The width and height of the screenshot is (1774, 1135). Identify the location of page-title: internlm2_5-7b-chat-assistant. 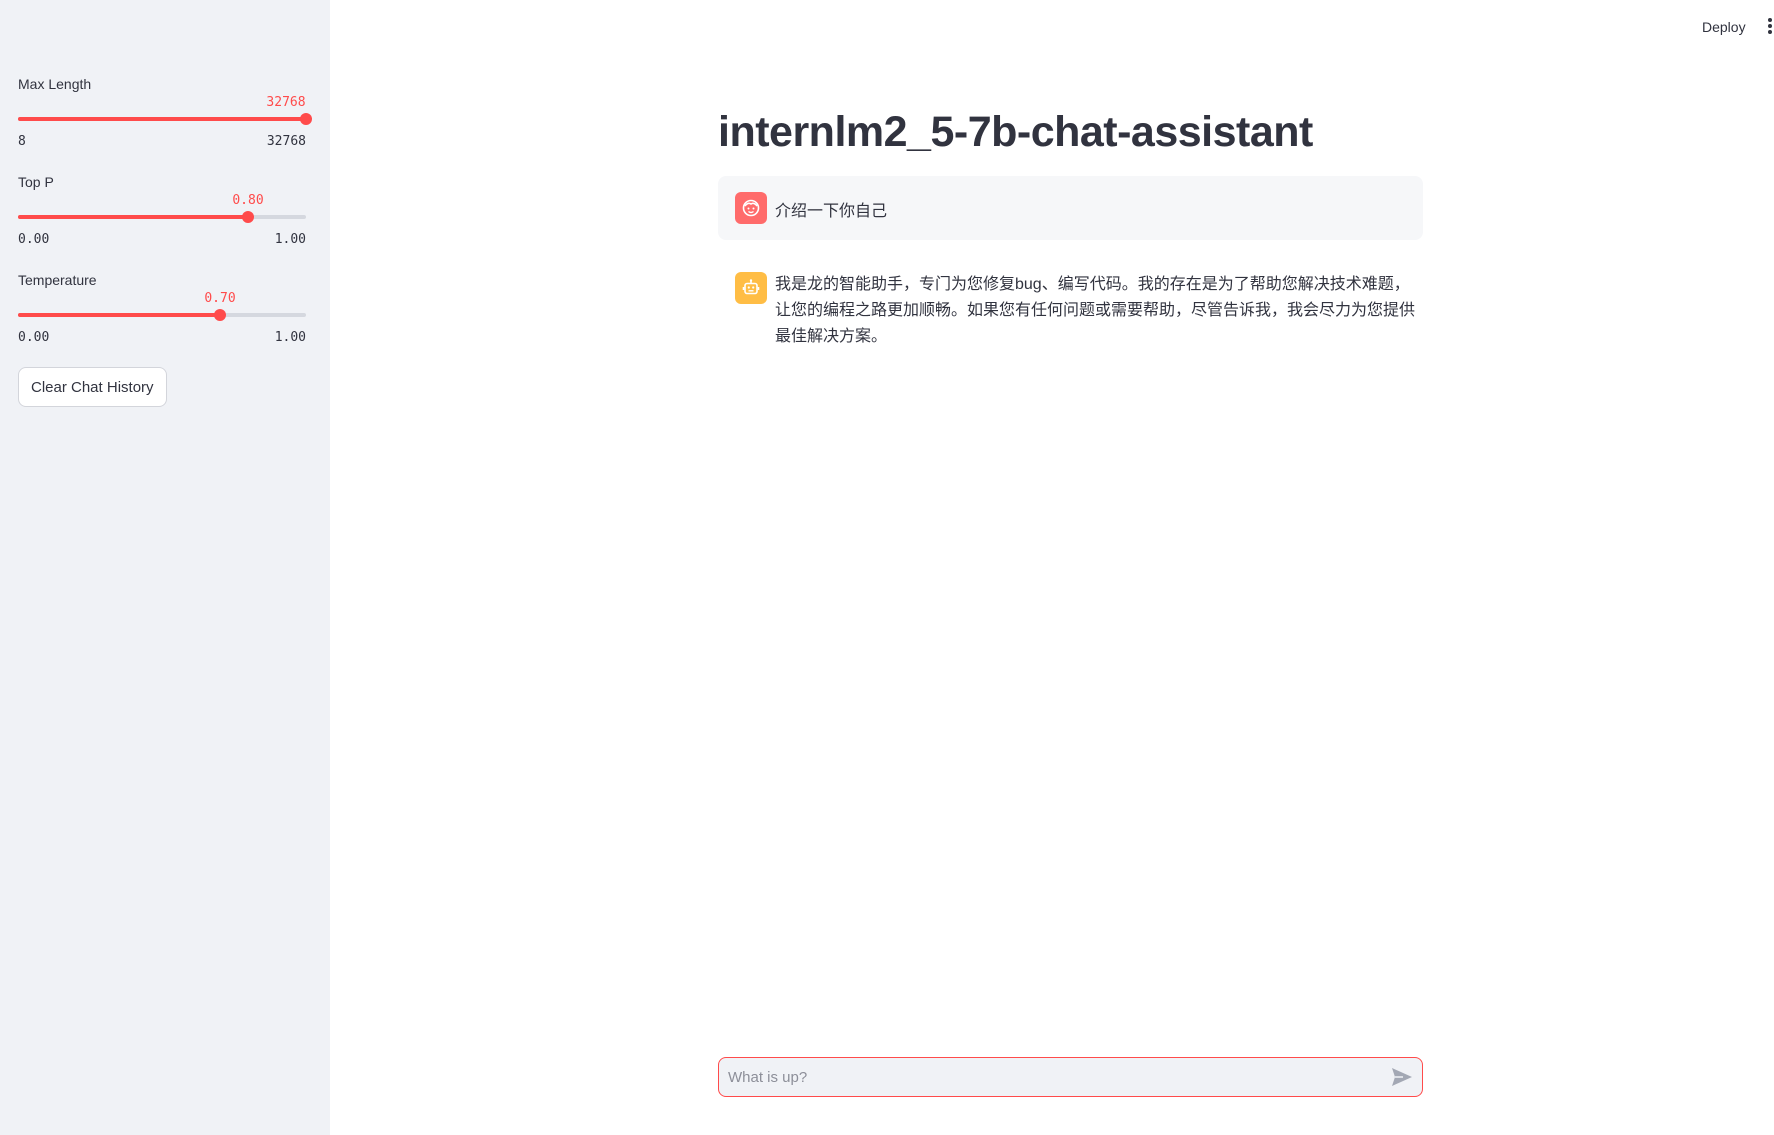
(1015, 132).